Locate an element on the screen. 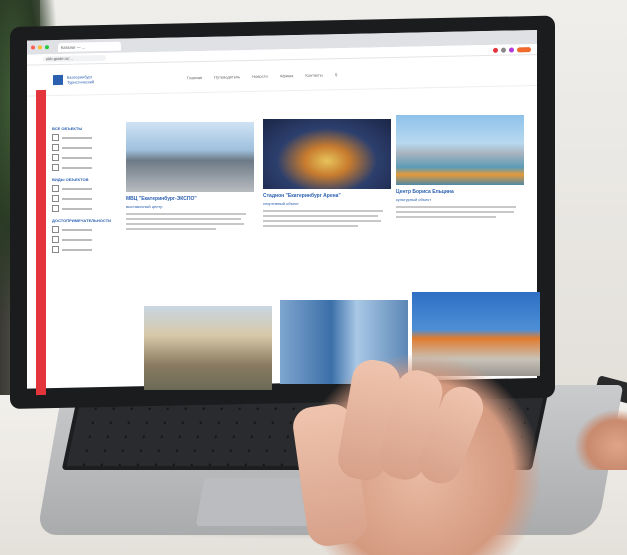 This screenshot has height=555, width=627. nav-item: Контакты is located at coordinates (313, 74).